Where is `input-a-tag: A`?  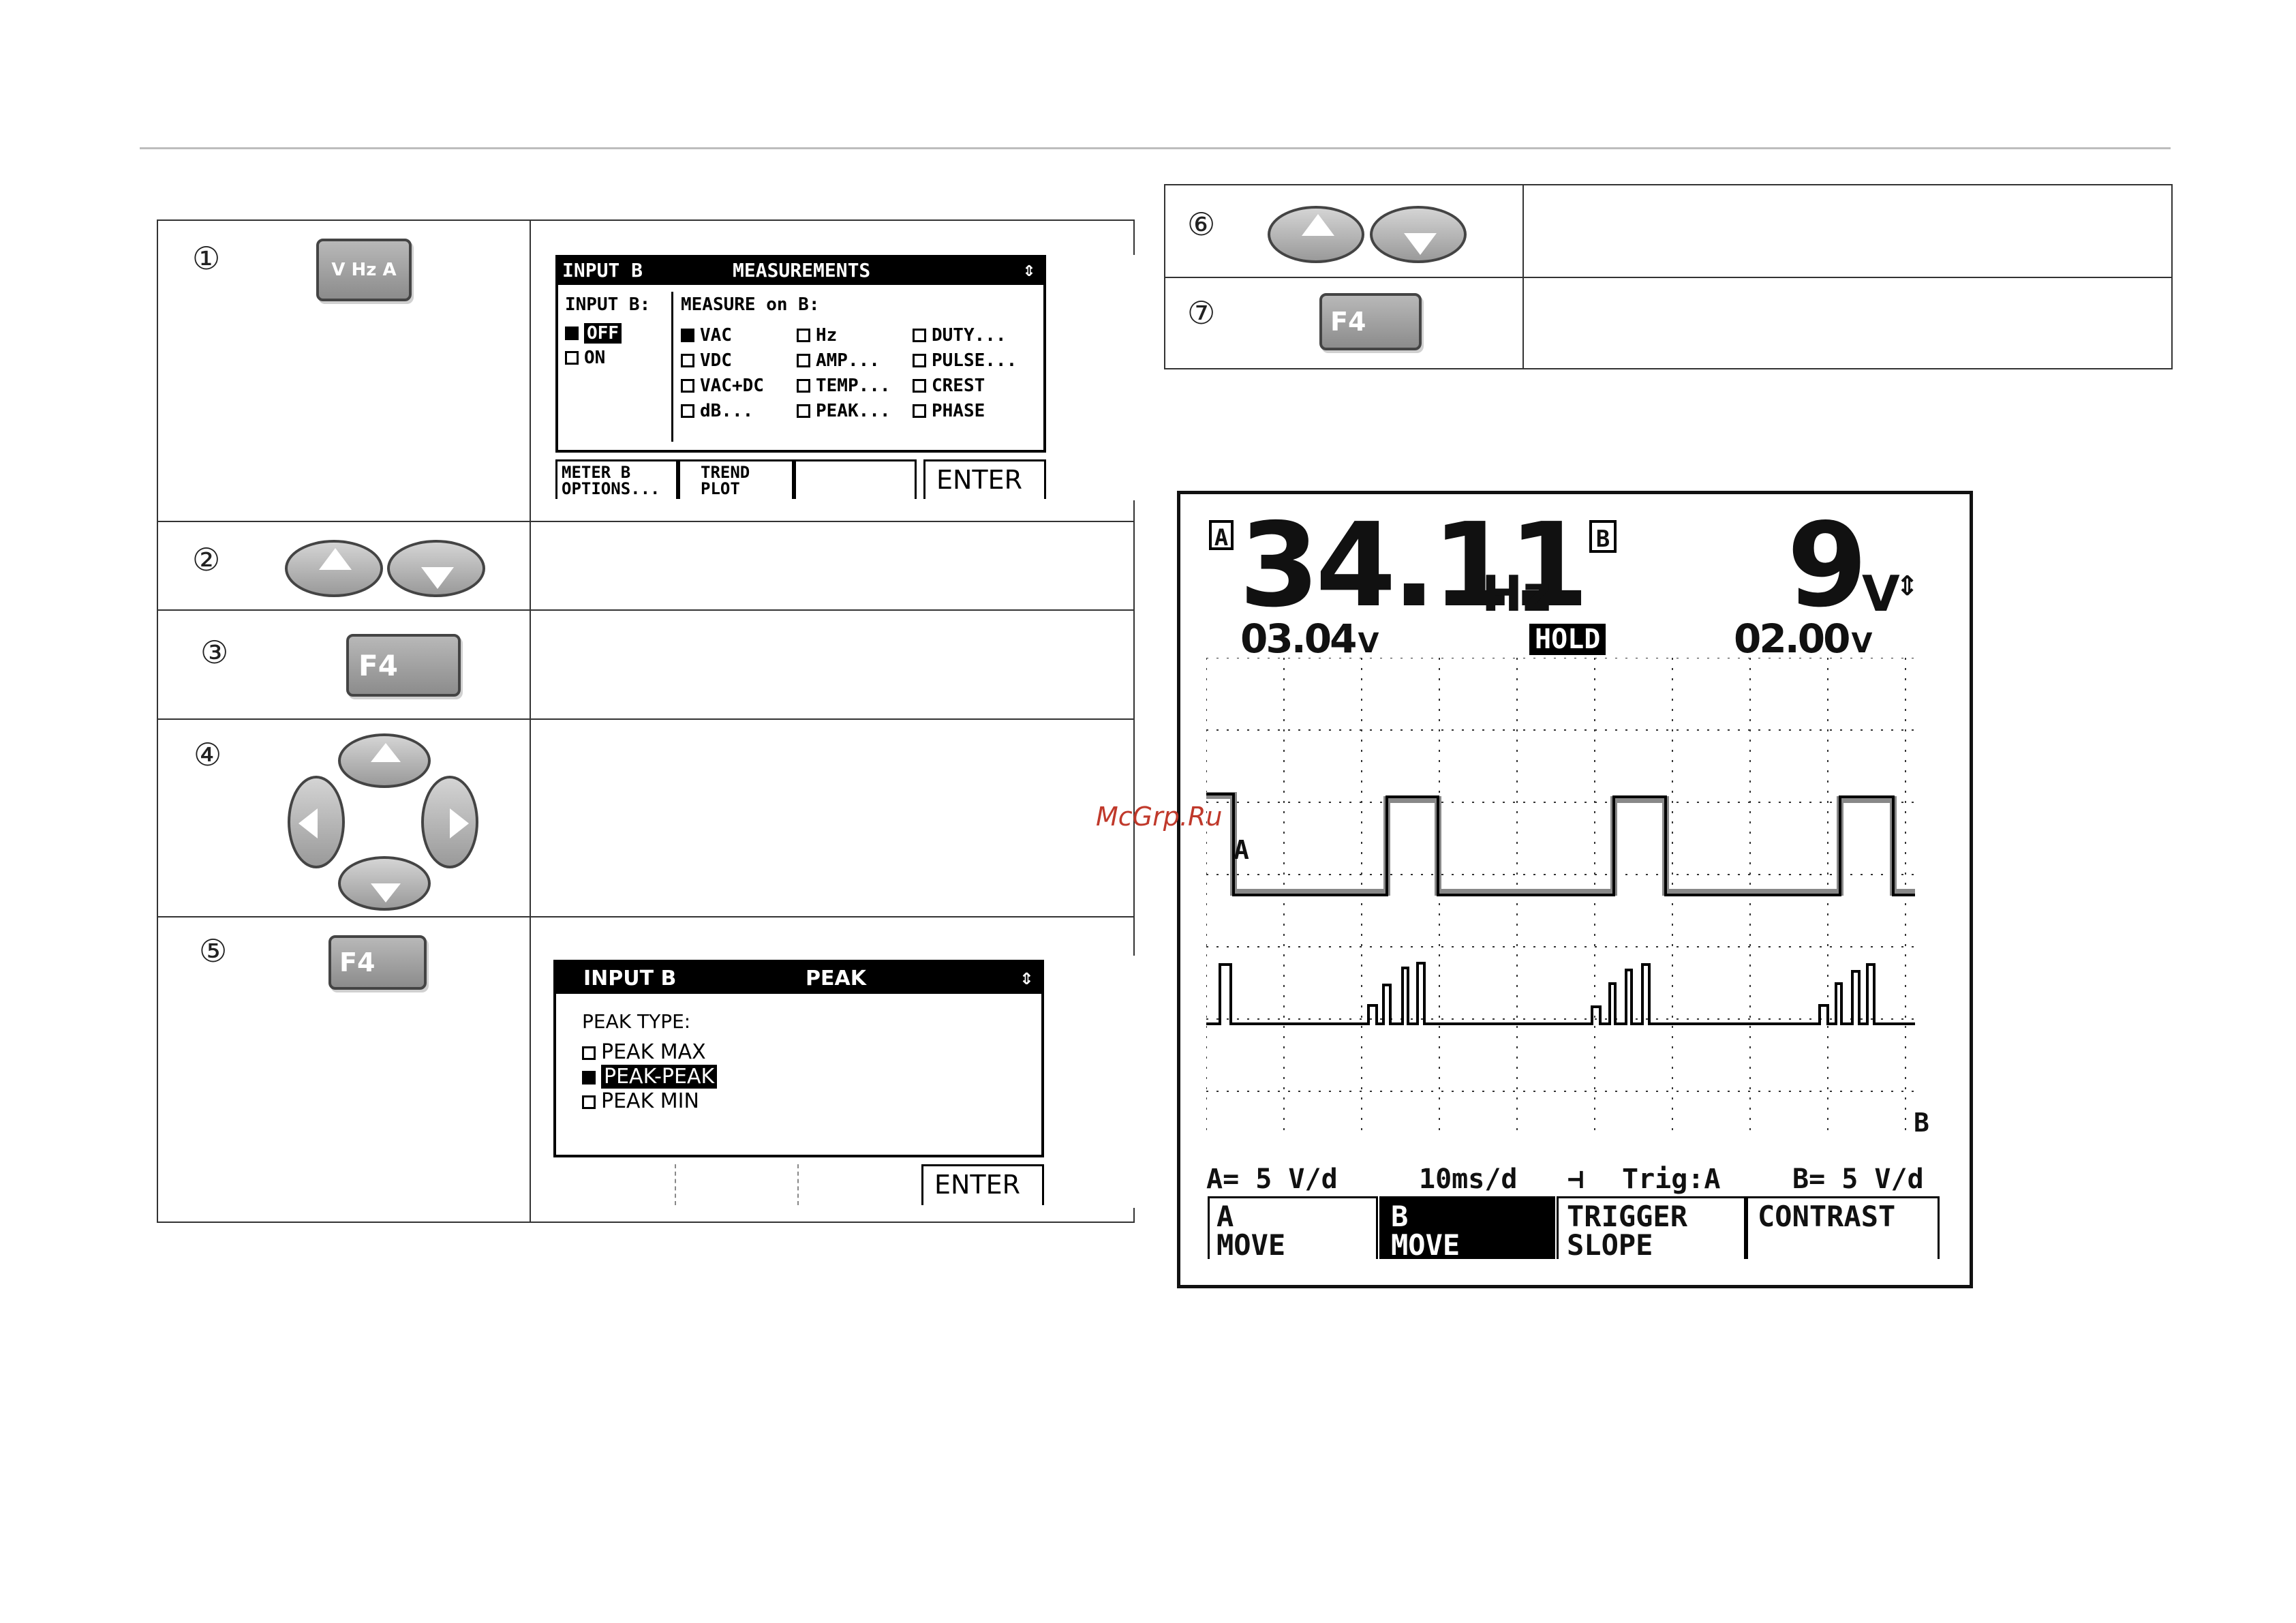 input-a-tag: A is located at coordinates (1221, 535).